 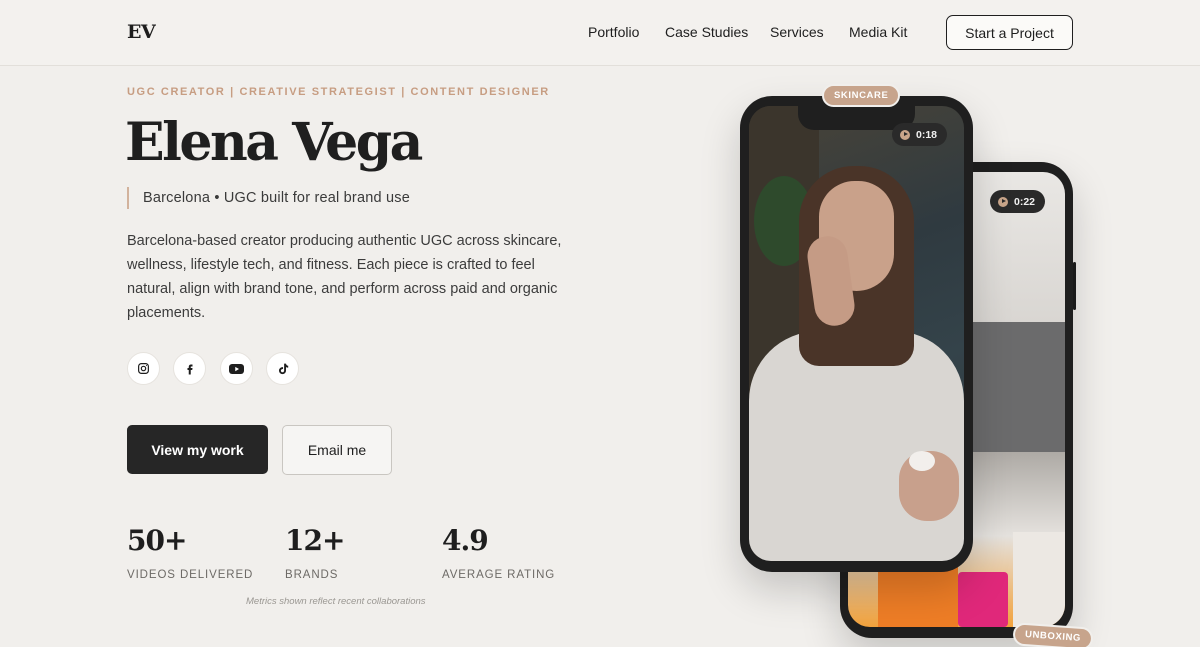 What do you see at coordinates (274, 142) in the screenshot?
I see `hero-name: Elena Vega` at bounding box center [274, 142].